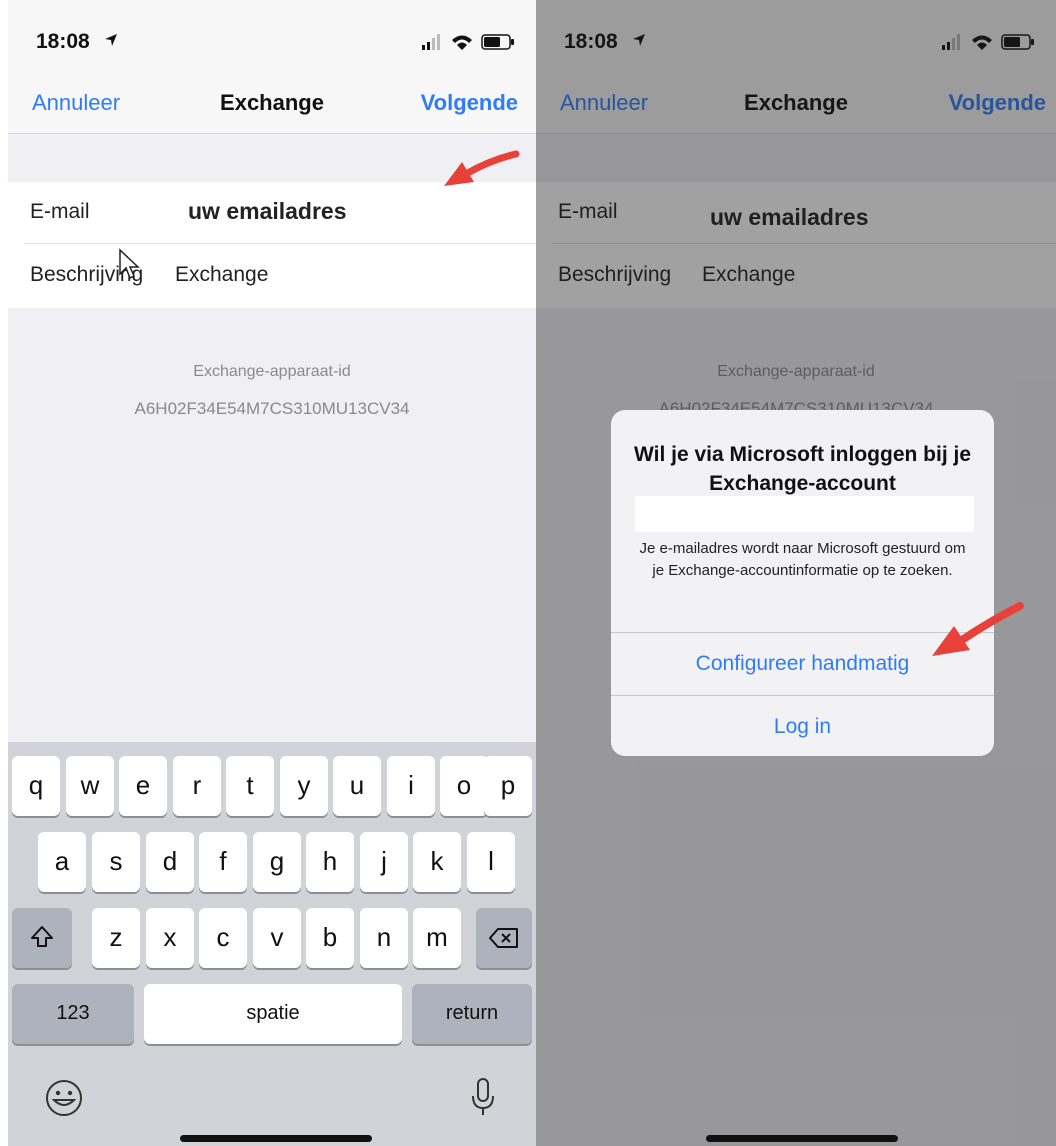 The width and height of the screenshot is (1056, 1146). Describe the element at coordinates (273, 1014) in the screenshot. I see `space-key: spatie` at that location.